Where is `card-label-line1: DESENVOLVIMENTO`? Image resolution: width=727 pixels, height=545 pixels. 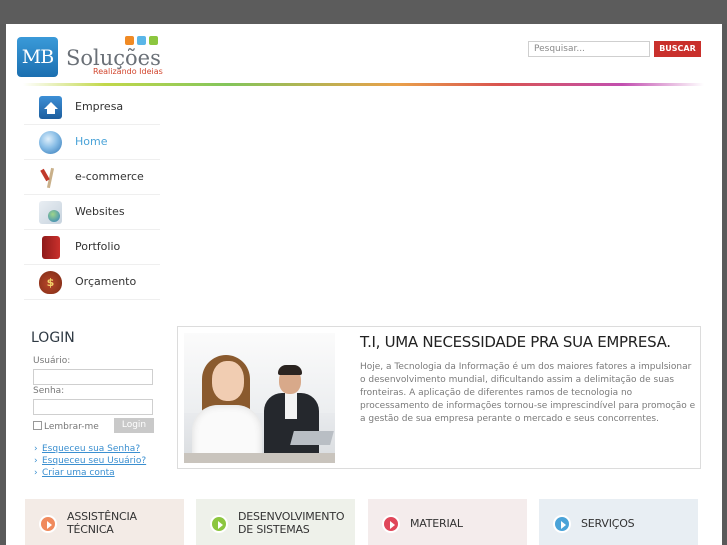 card-label-line1: DESENVOLVIMENTO is located at coordinates (291, 516).